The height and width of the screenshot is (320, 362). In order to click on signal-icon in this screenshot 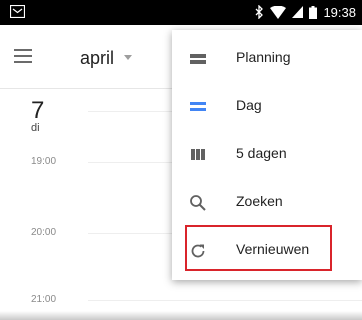, I will do `click(298, 12)`.